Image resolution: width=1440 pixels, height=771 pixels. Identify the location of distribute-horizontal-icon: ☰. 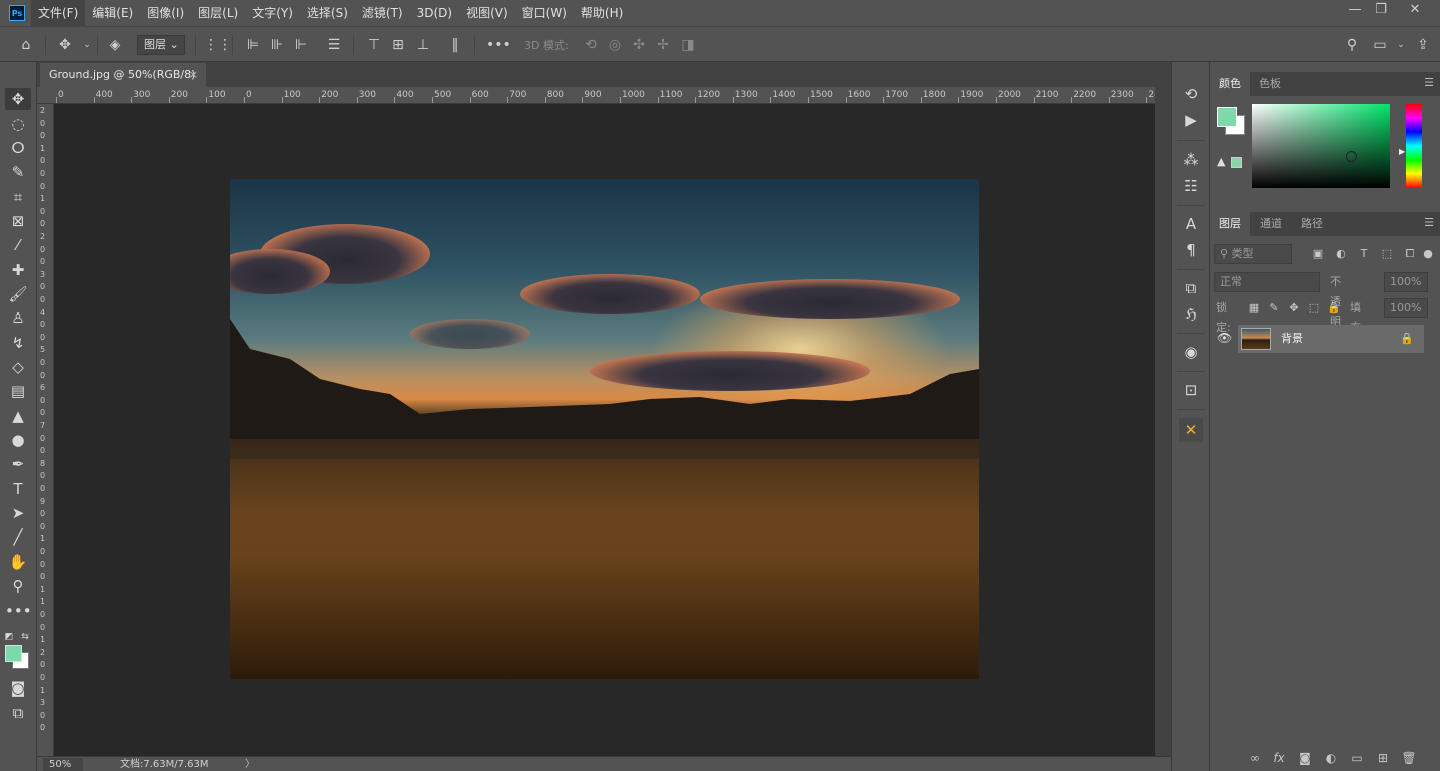
(334, 45).